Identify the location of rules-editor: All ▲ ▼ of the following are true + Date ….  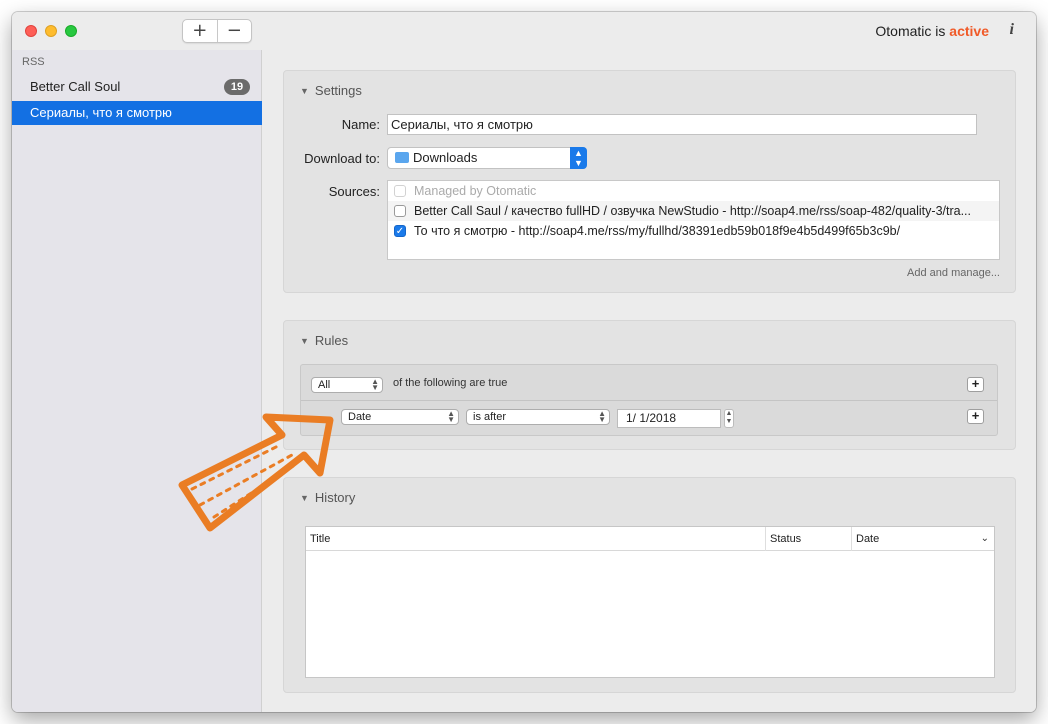
(649, 400).